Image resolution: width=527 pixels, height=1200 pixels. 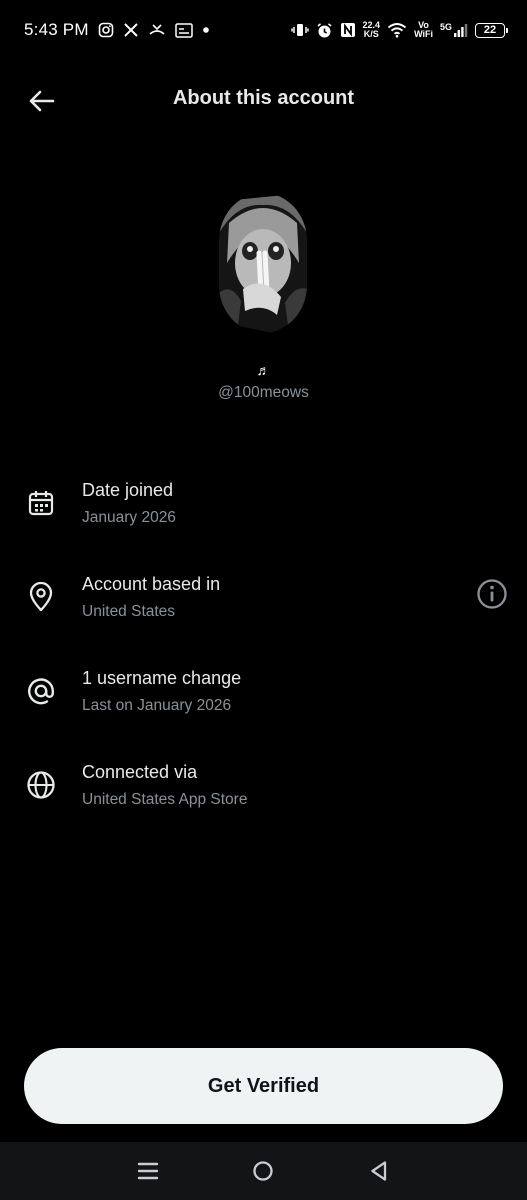 I want to click on page-title: About this account, so click(x=263, y=98).